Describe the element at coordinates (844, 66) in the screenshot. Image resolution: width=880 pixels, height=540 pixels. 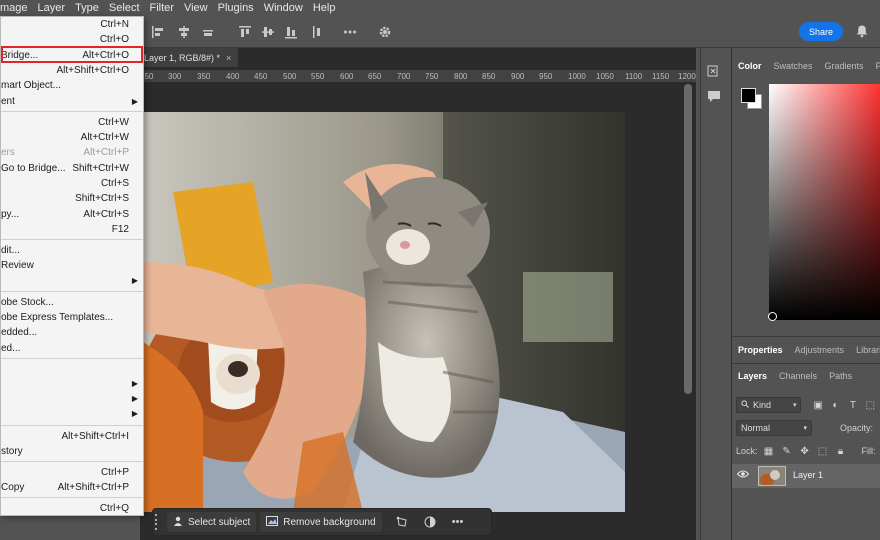
I see `tab-gradients: Gradients` at that location.